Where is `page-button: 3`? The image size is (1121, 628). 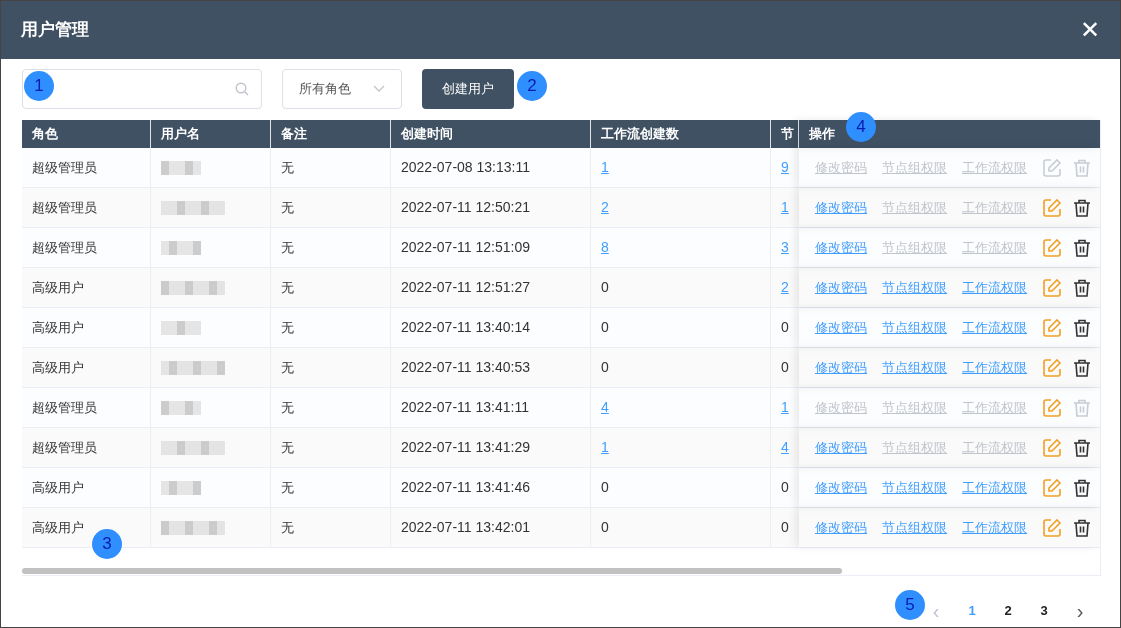 page-button: 3 is located at coordinates (1044, 611).